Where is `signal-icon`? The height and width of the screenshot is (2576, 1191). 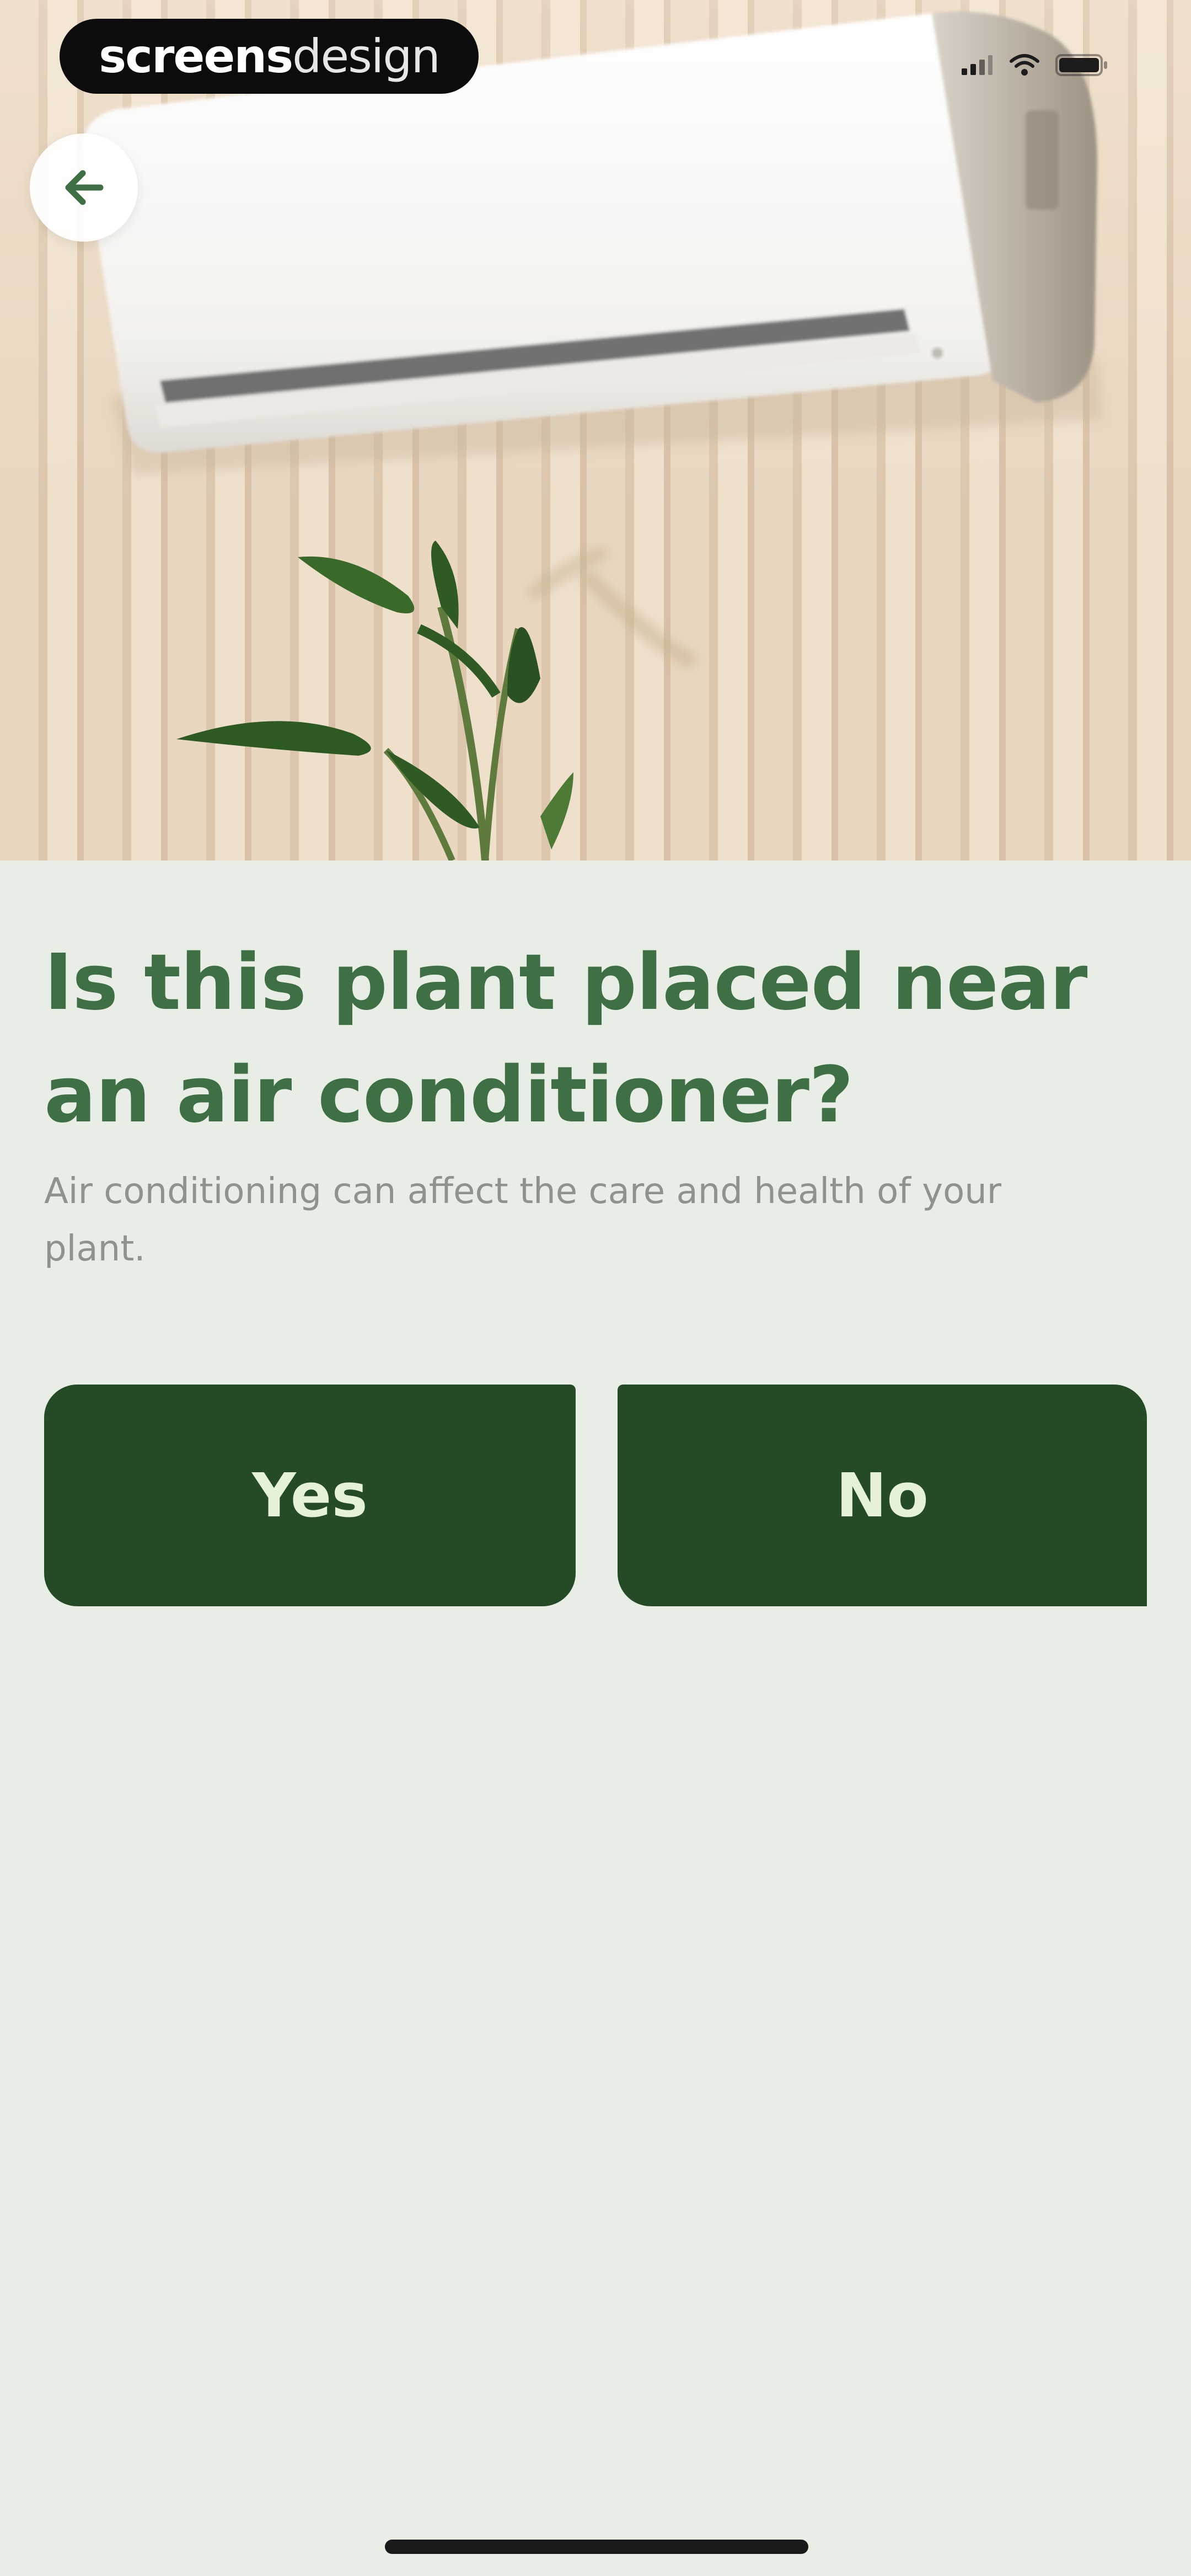
signal-icon is located at coordinates (977, 65).